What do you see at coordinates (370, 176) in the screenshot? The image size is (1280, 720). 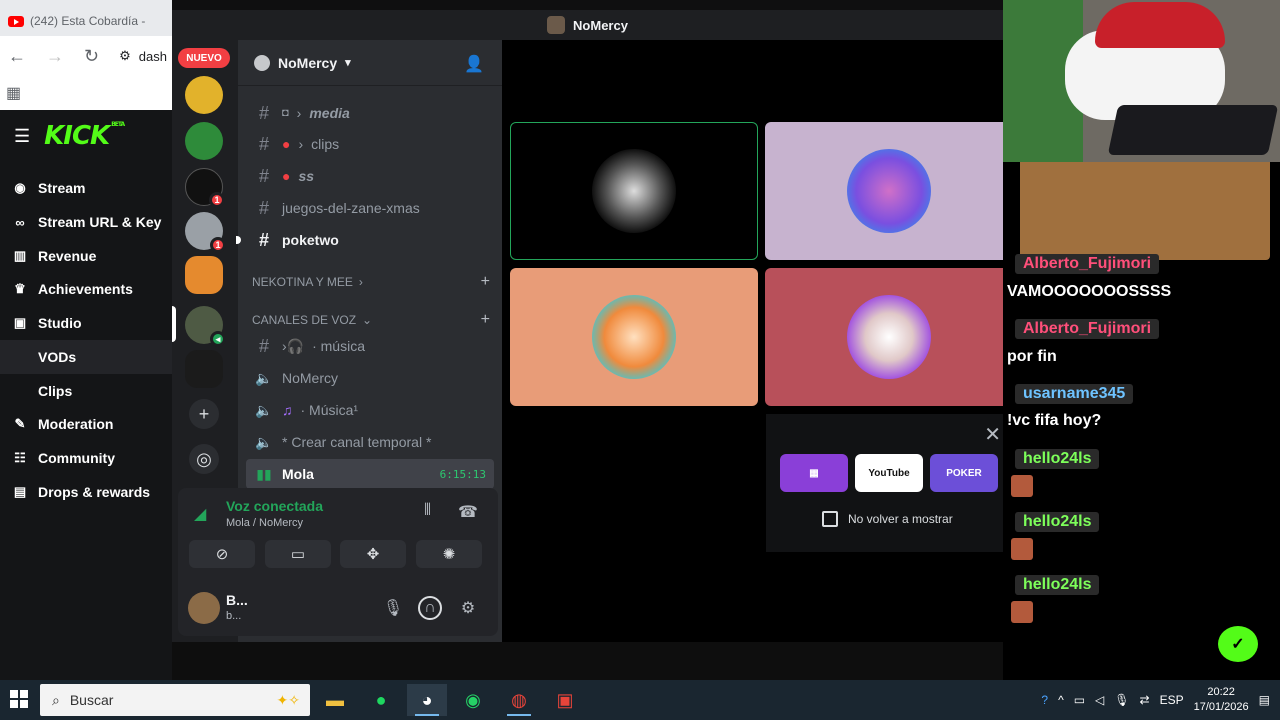 I see `channel-ss: # ● ss` at bounding box center [370, 176].